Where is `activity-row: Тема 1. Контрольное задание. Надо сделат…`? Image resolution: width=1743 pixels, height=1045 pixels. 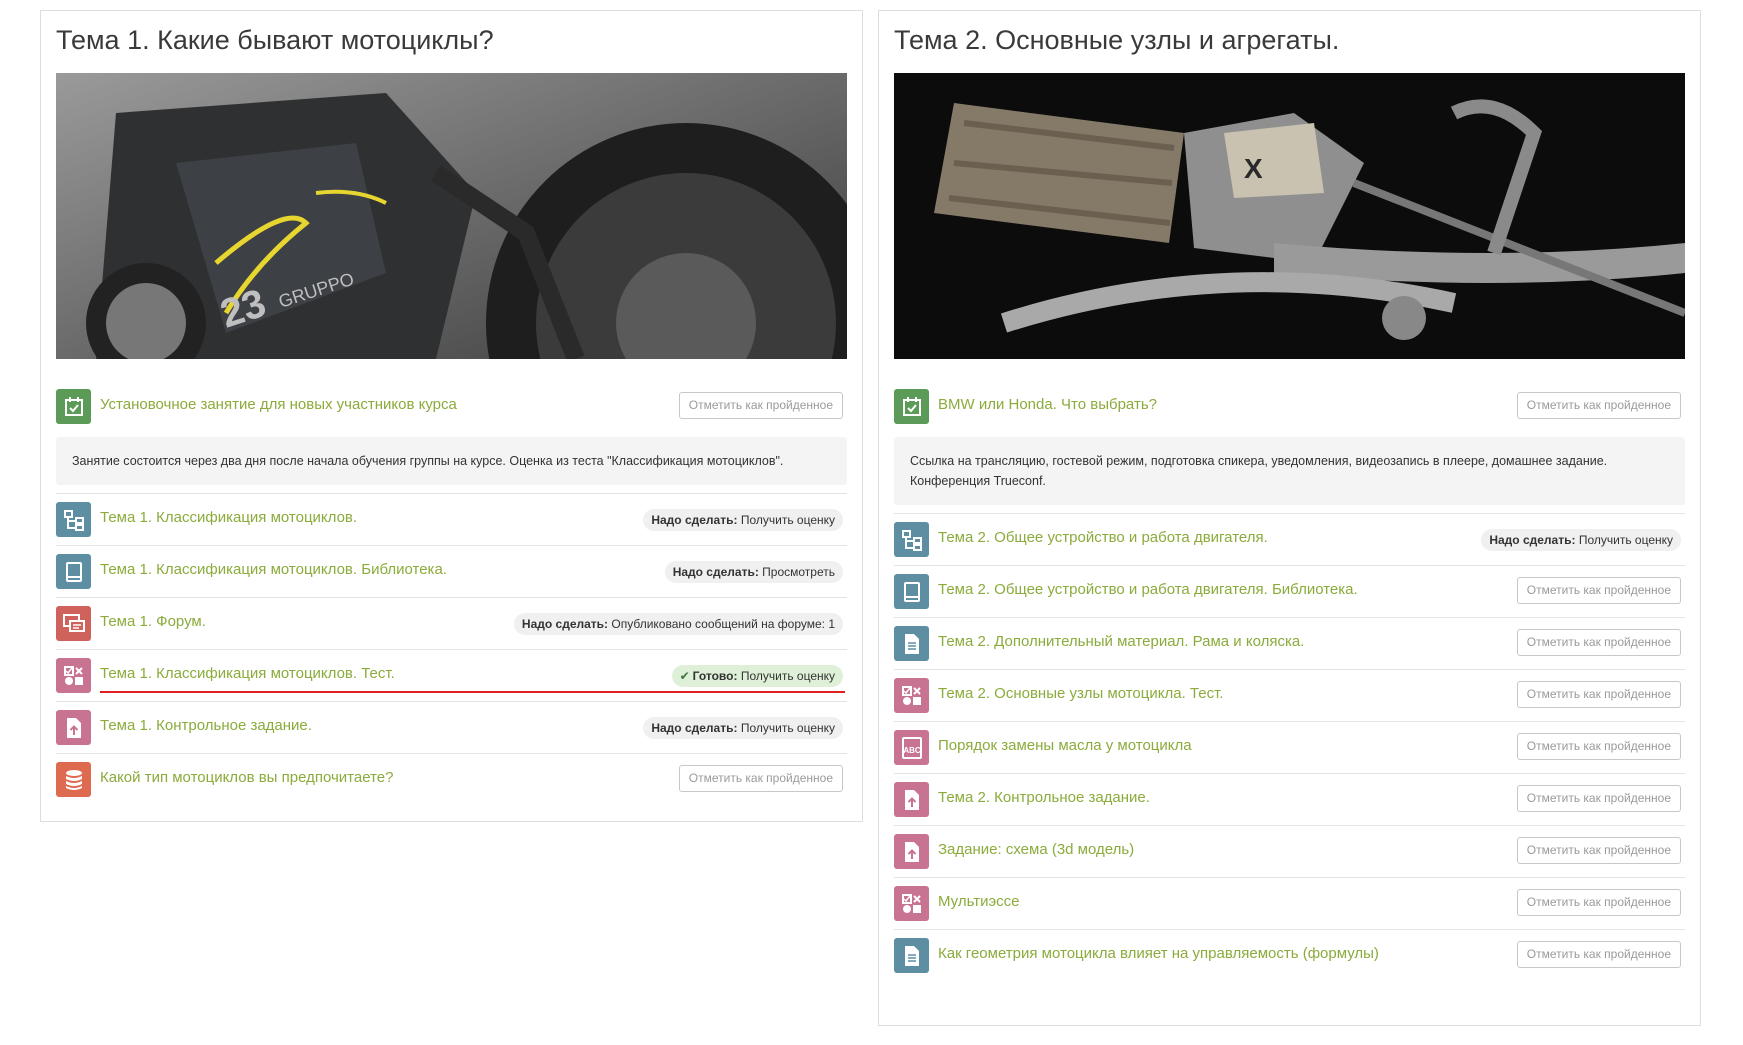
activity-row: Тема 1. Контрольное задание. Надо сделат… is located at coordinates (451, 728).